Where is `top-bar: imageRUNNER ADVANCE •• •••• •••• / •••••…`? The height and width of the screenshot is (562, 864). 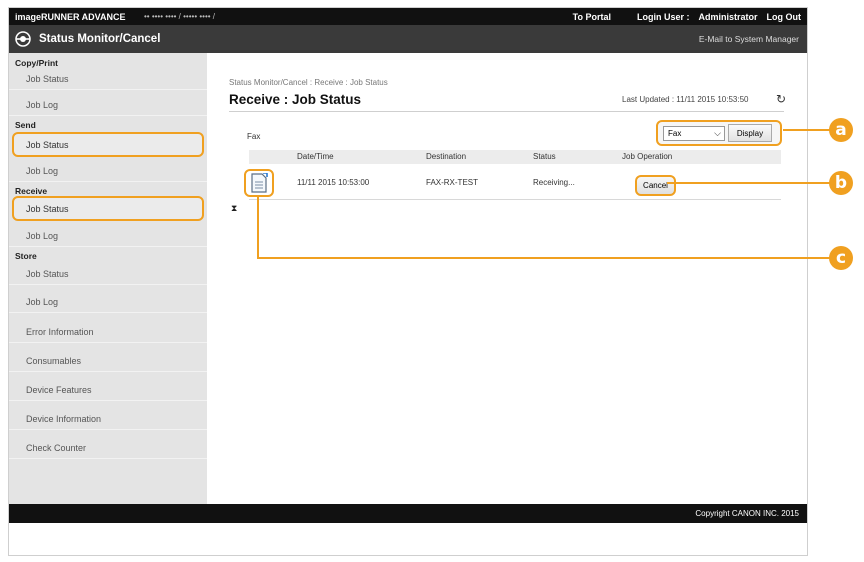 top-bar: imageRUNNER ADVANCE •• •••• •••• / •••••… is located at coordinates (408, 16).